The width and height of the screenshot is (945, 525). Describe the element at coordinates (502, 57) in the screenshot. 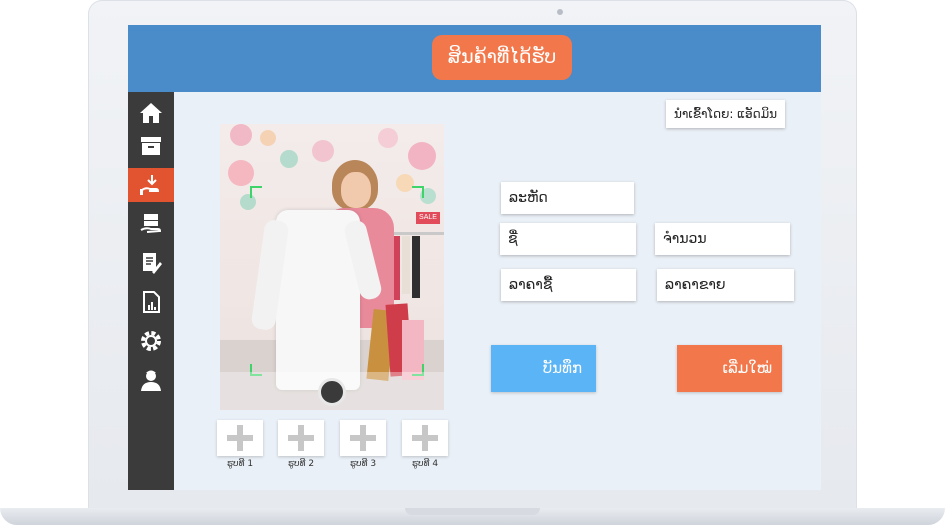

I see `page-title: ສິນຄ້າທີ່ໄດ້ຮັບ` at that location.